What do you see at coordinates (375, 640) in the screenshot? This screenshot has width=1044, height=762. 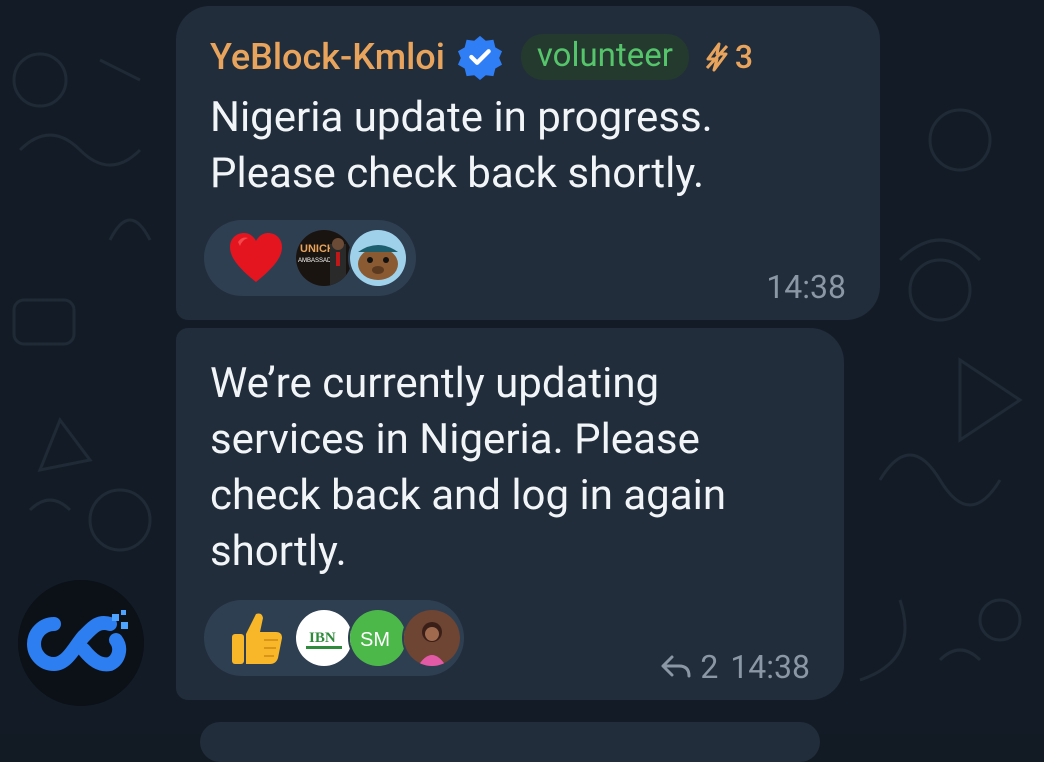 I see `svg-text: SM` at bounding box center [375, 640].